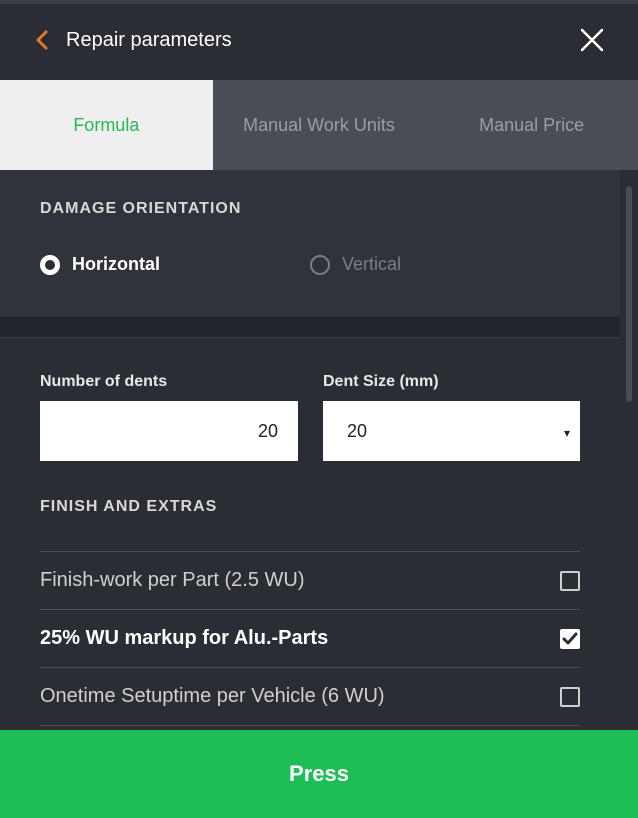 The image size is (638, 818). I want to click on tab-formula: Formula, so click(106, 125).